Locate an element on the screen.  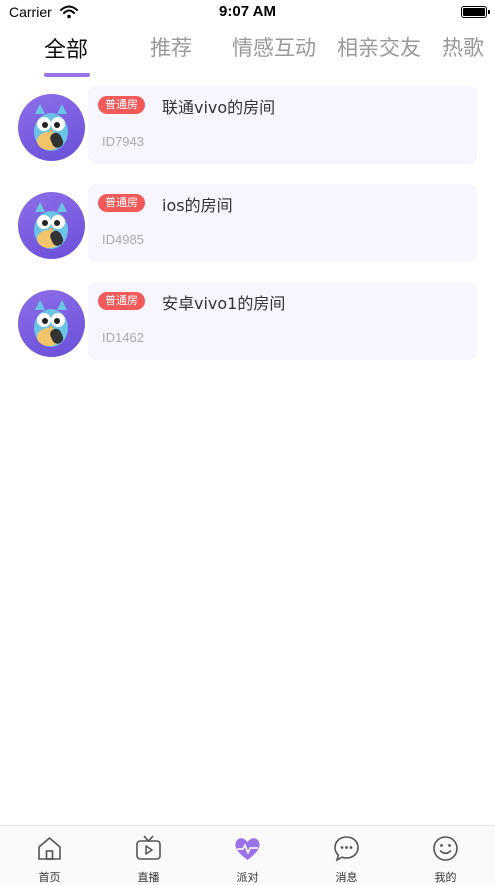
category-tabs: 全部 推荐 情感互动 相亲交友 热歌 is located at coordinates (247, 54).